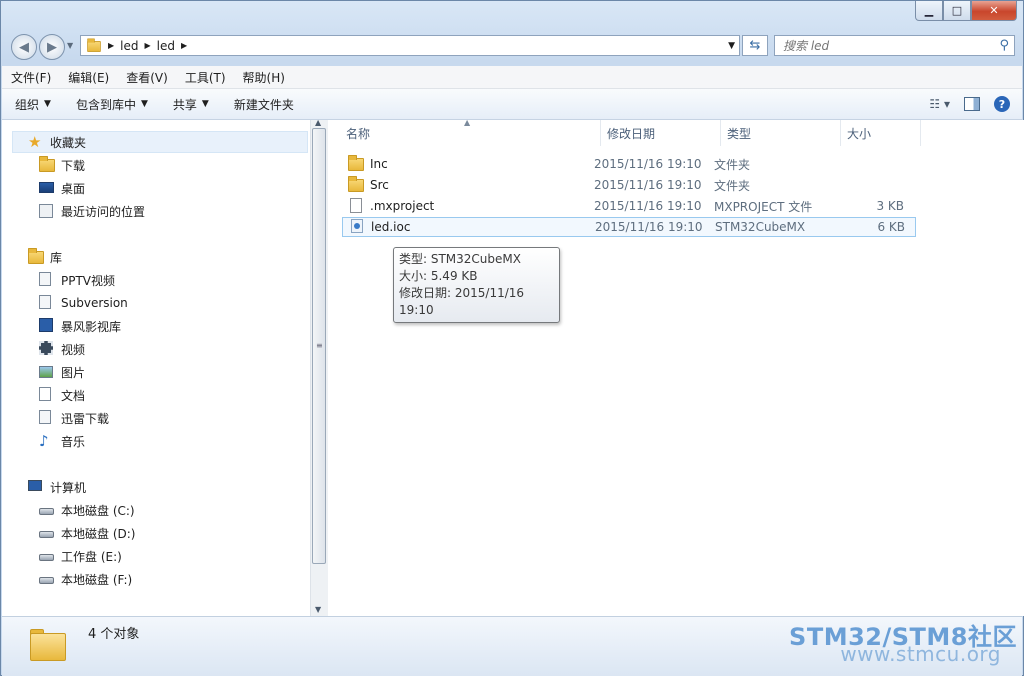 The width and height of the screenshot is (1024, 676). Describe the element at coordinates (45, 257) in the screenshot. I see `nav-libraries: 库` at that location.